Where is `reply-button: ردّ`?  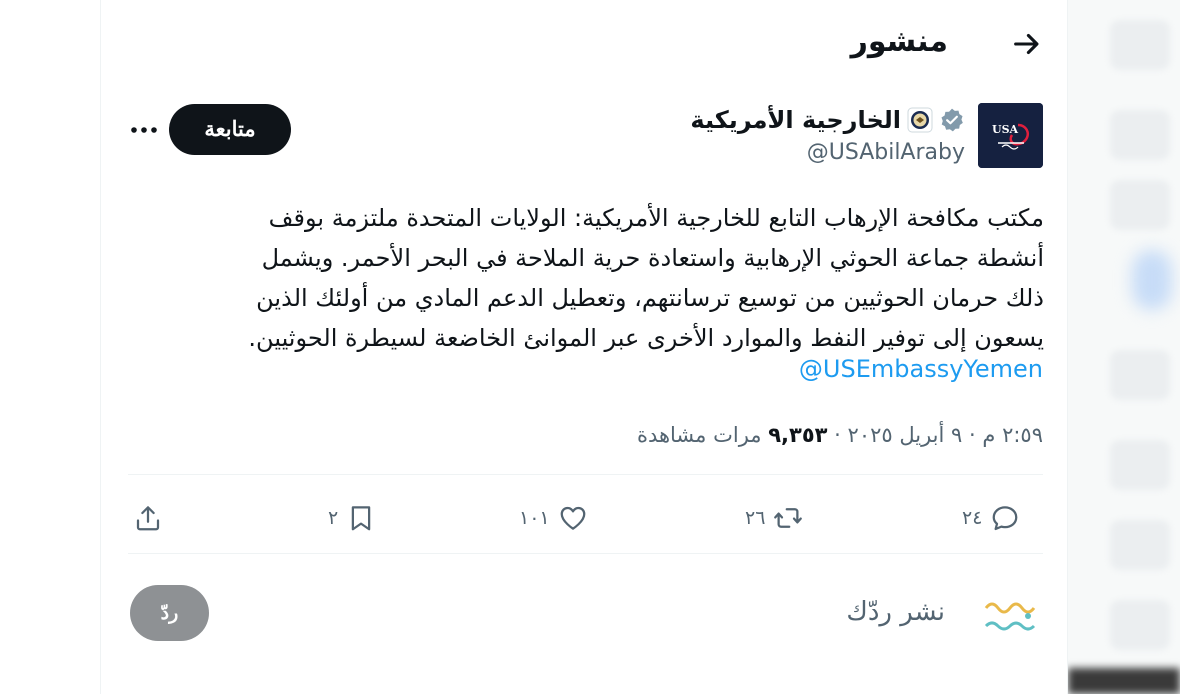
reply-button: ردّ is located at coordinates (169, 613).